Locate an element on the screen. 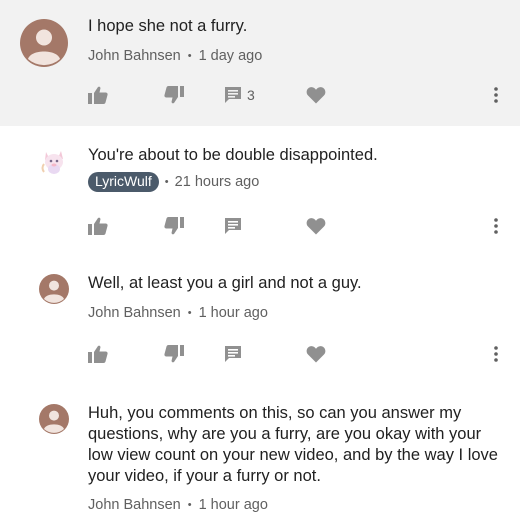 This screenshot has width=520, height=520. reply-button: 3 is located at coordinates (239, 95).